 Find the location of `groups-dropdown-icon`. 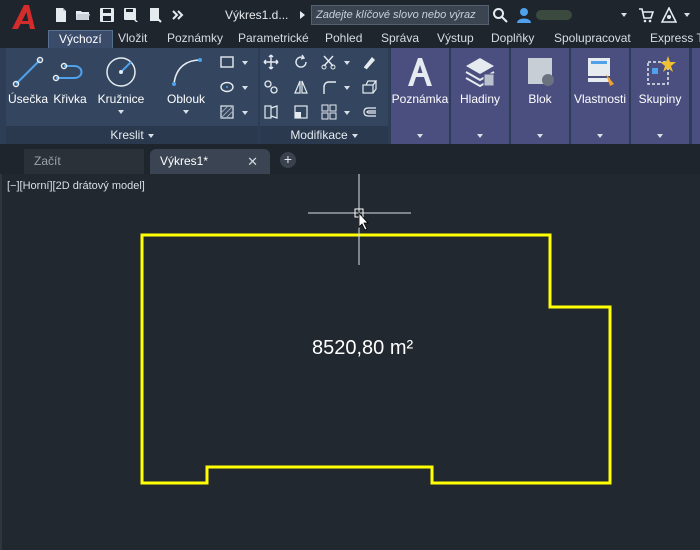

groups-dropdown-icon is located at coordinates (660, 136).